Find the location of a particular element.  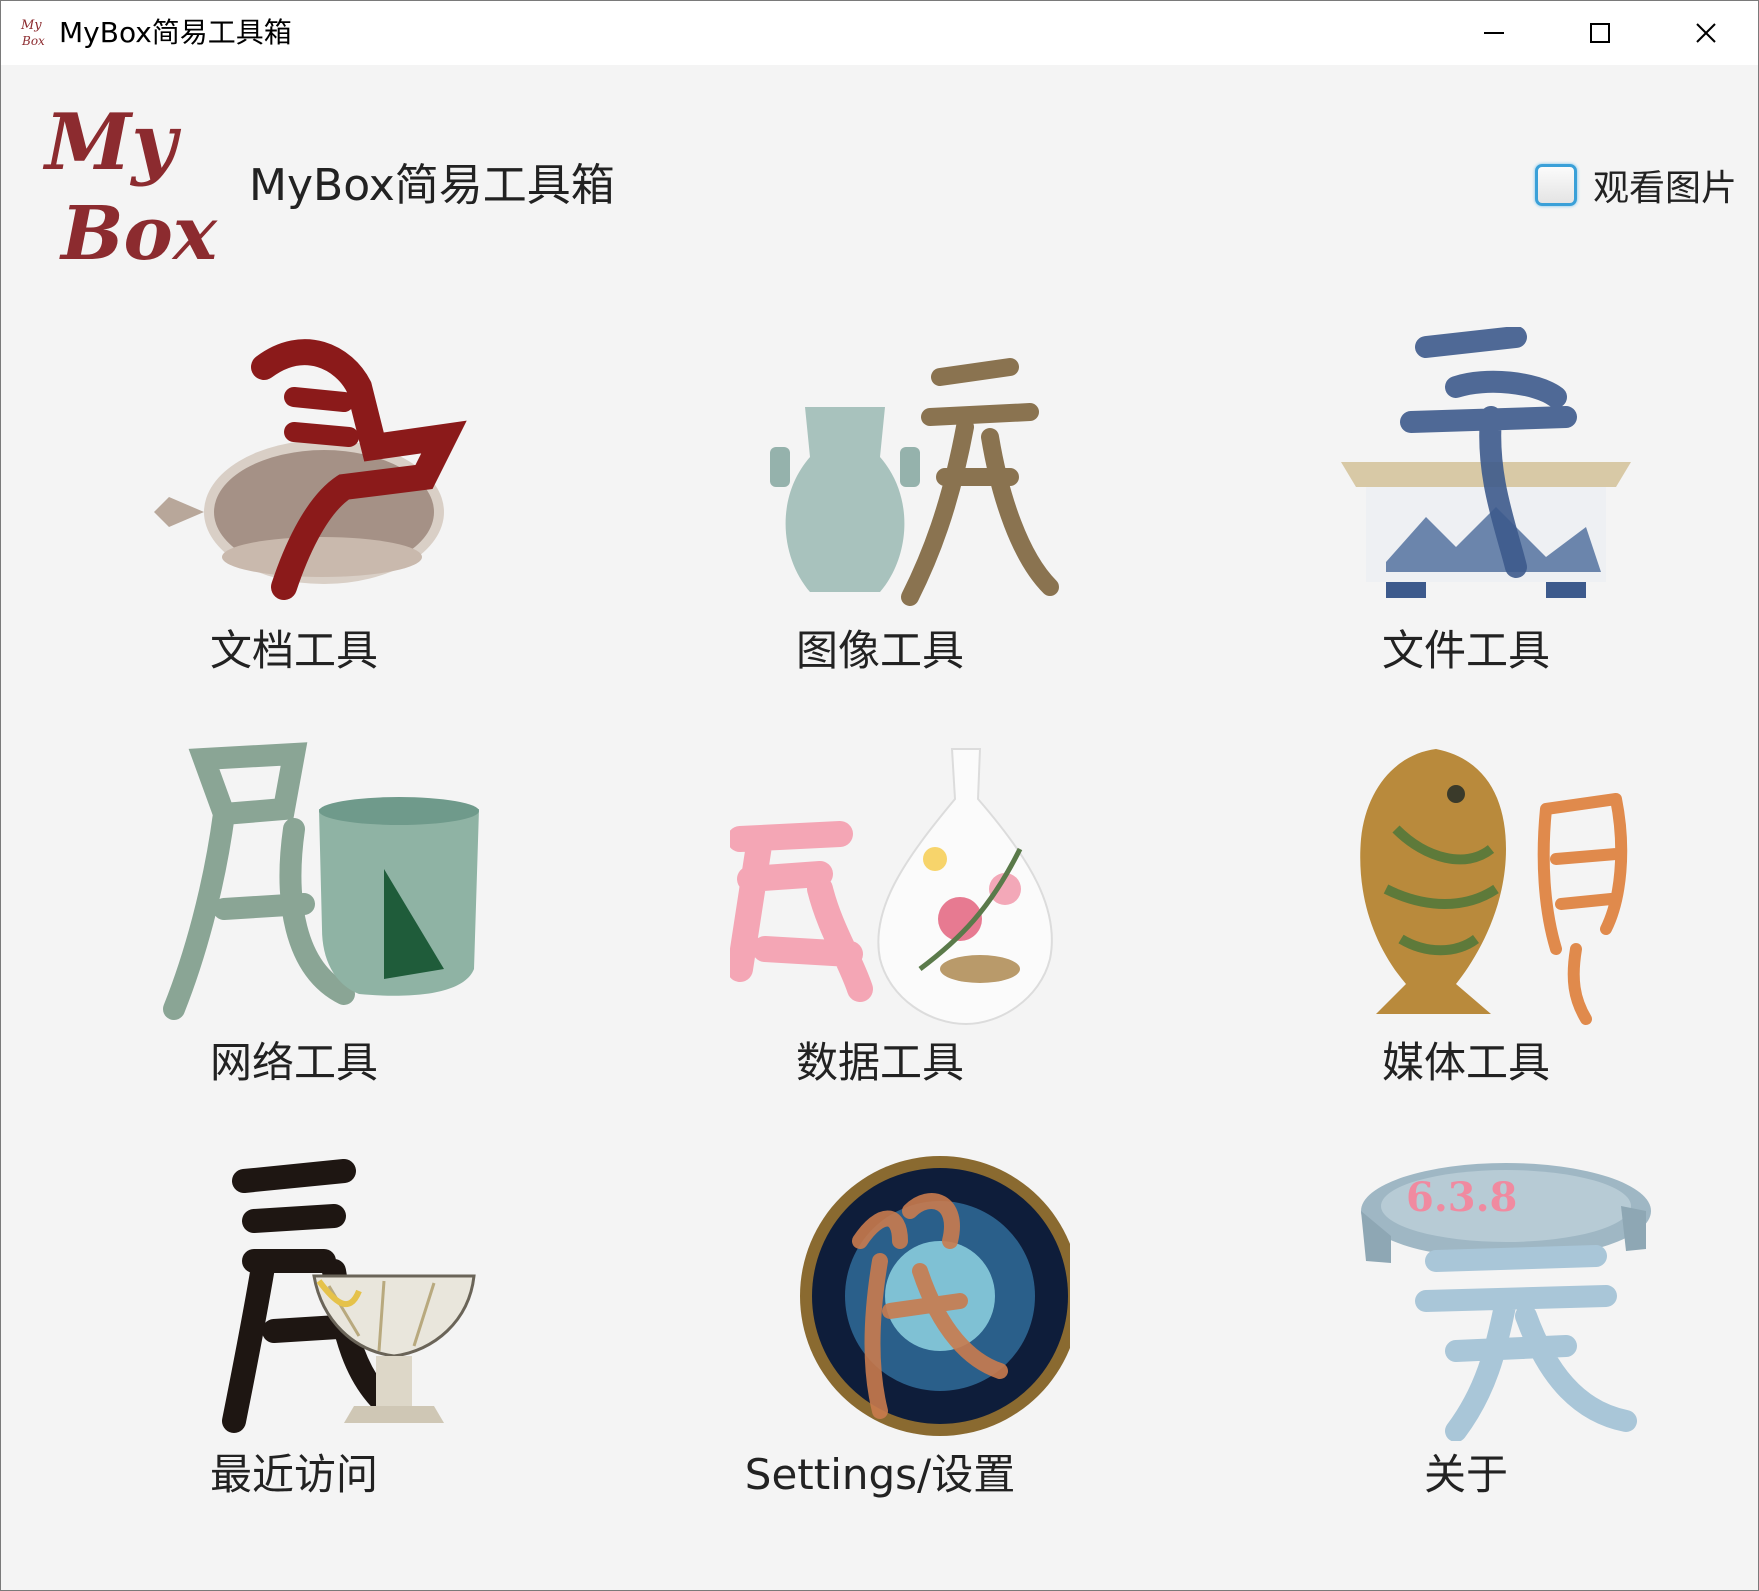

maximize-icon is located at coordinates (1600, 33).